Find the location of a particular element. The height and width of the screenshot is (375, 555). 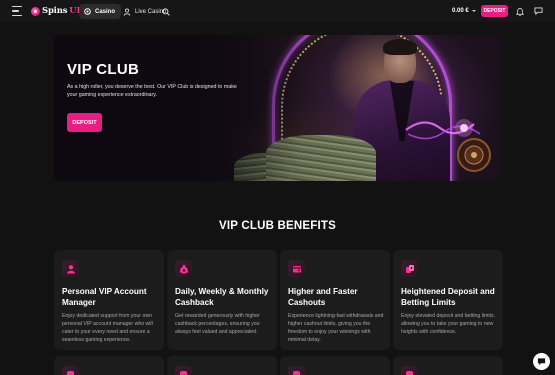

search-button is located at coordinates (166, 11).